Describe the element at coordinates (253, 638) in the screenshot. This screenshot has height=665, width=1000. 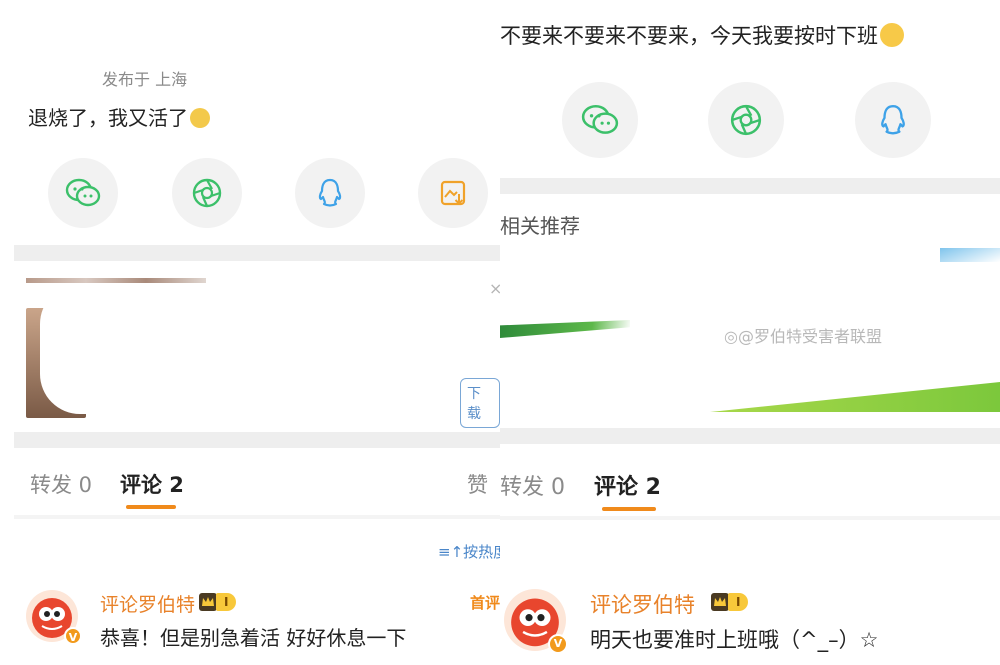
I see `comment-text: 恭喜！但是别急着活 好好休息一下` at that location.